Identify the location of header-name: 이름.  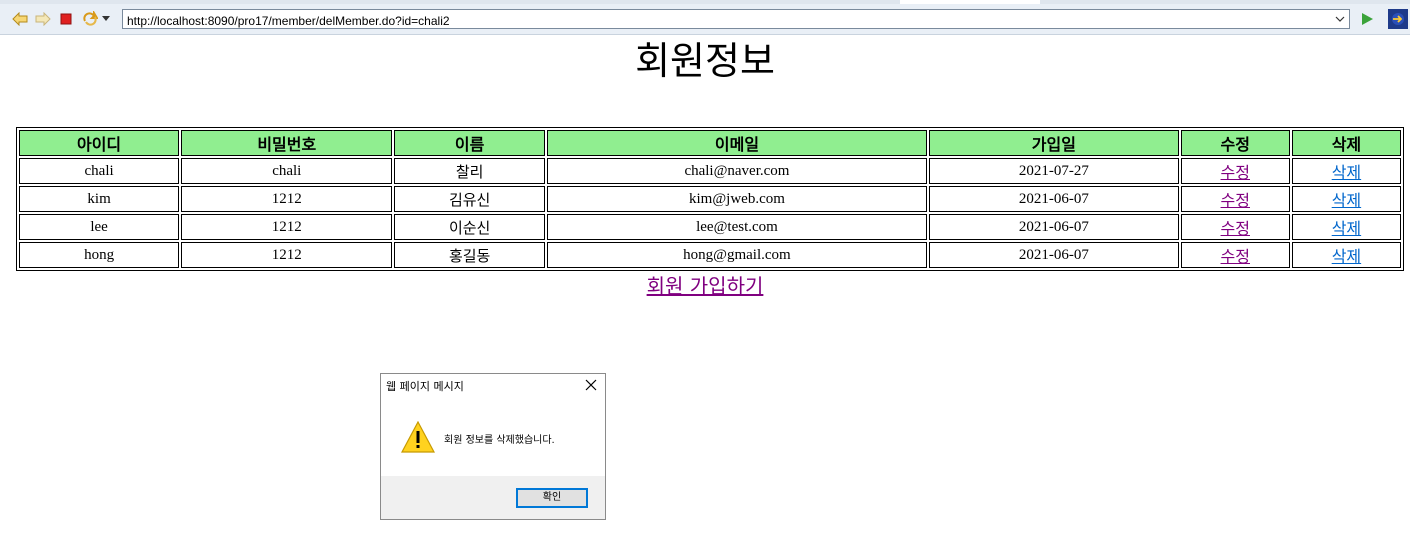
(469, 143).